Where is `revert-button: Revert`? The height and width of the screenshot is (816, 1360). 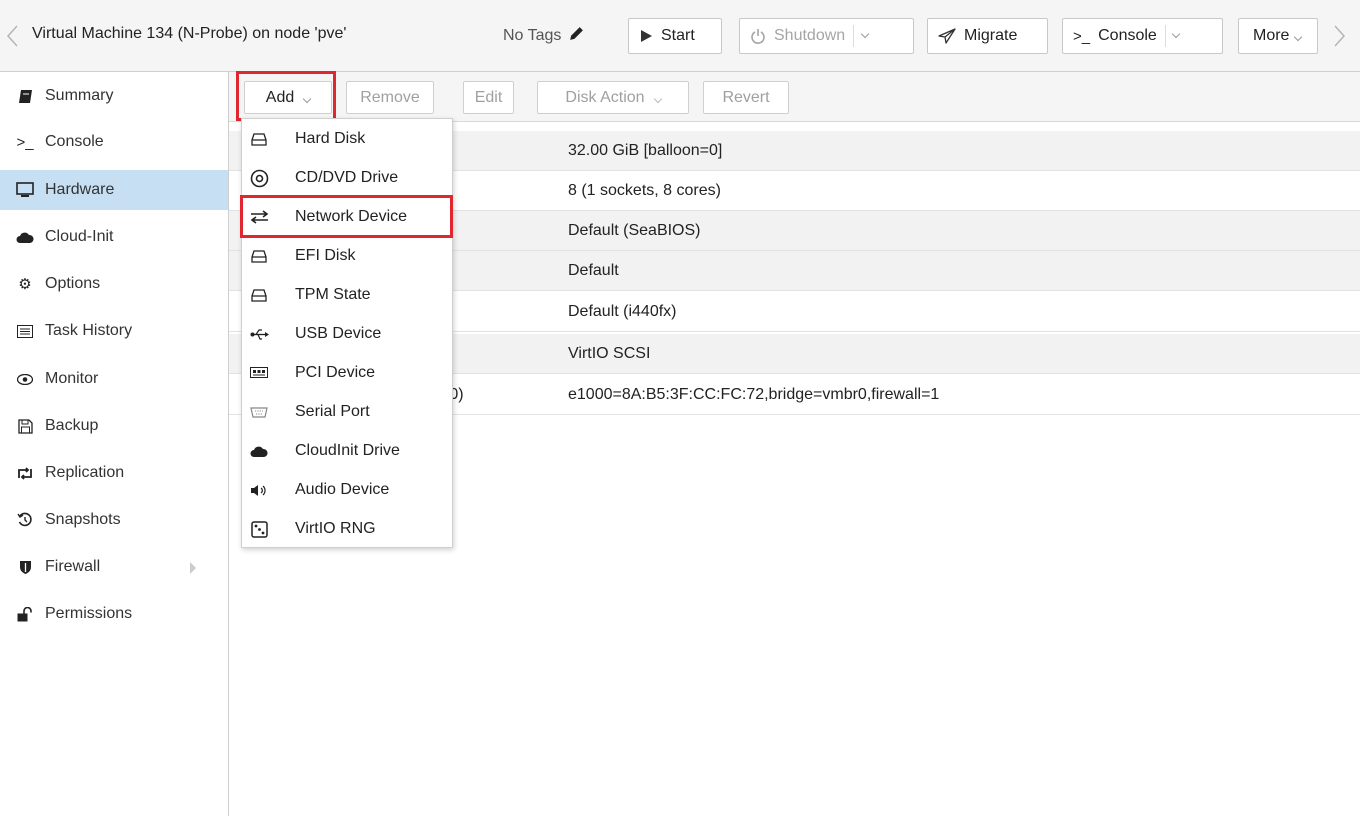 revert-button: Revert is located at coordinates (746, 97).